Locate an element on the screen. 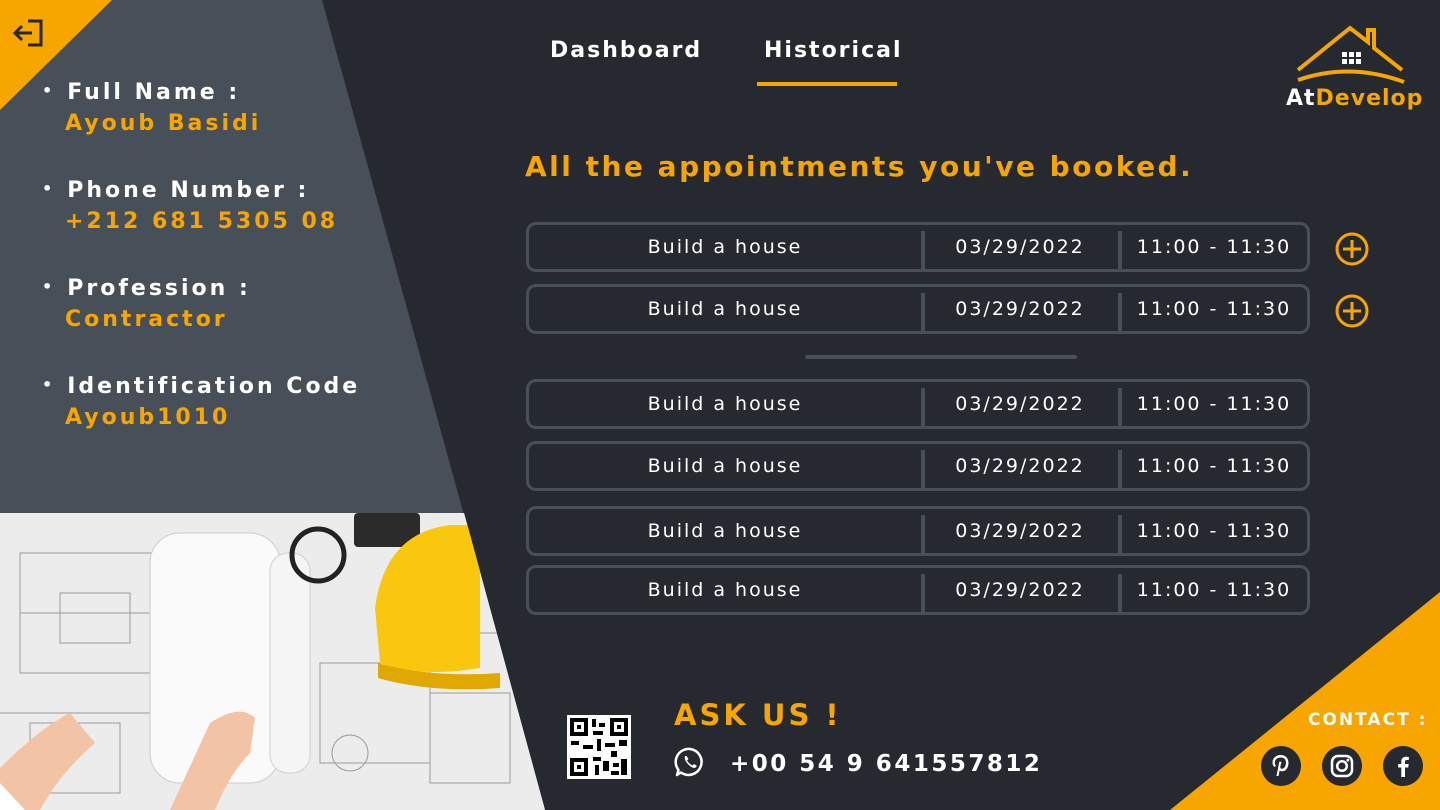 This screenshot has width=1440, height=810. facebook-button is located at coordinates (1403, 766).